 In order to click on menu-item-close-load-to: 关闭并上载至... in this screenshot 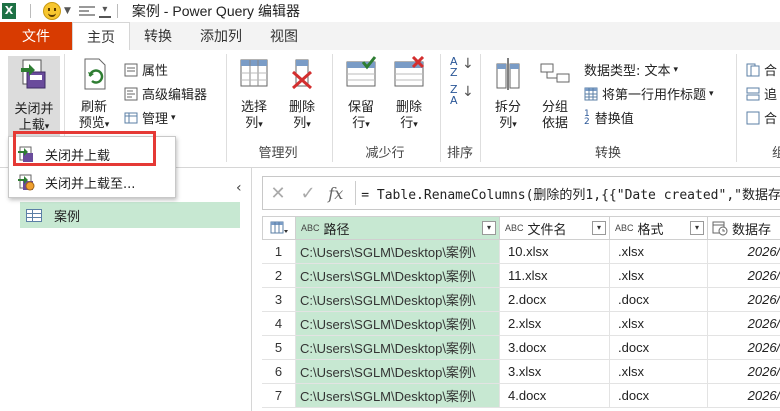, I will do `click(91, 182)`.